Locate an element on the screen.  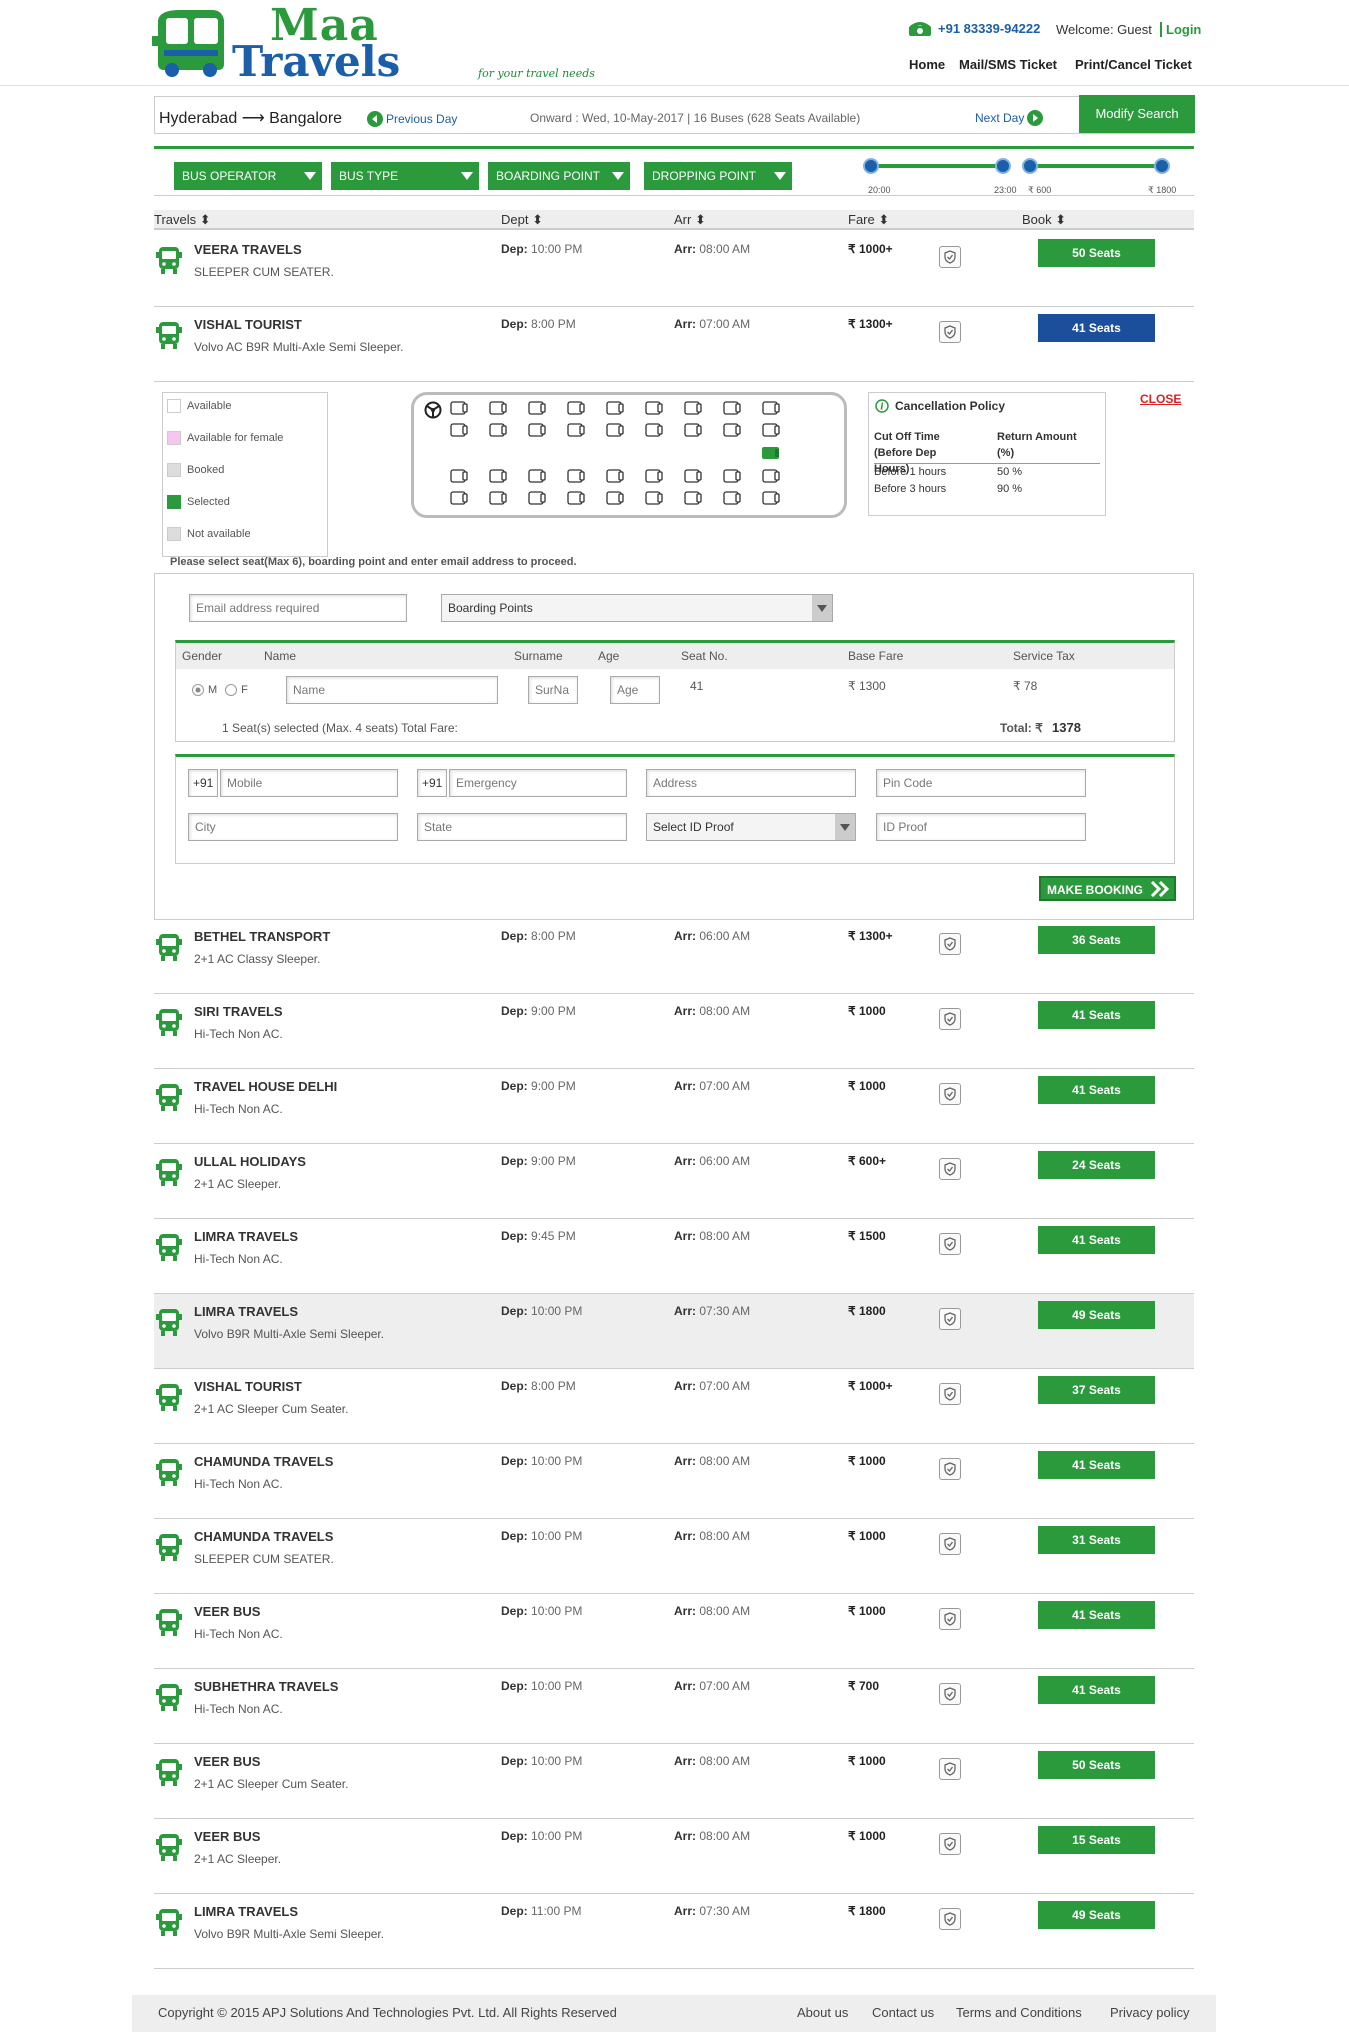
id-proof-select: Select ID Proof is located at coordinates (751, 827).